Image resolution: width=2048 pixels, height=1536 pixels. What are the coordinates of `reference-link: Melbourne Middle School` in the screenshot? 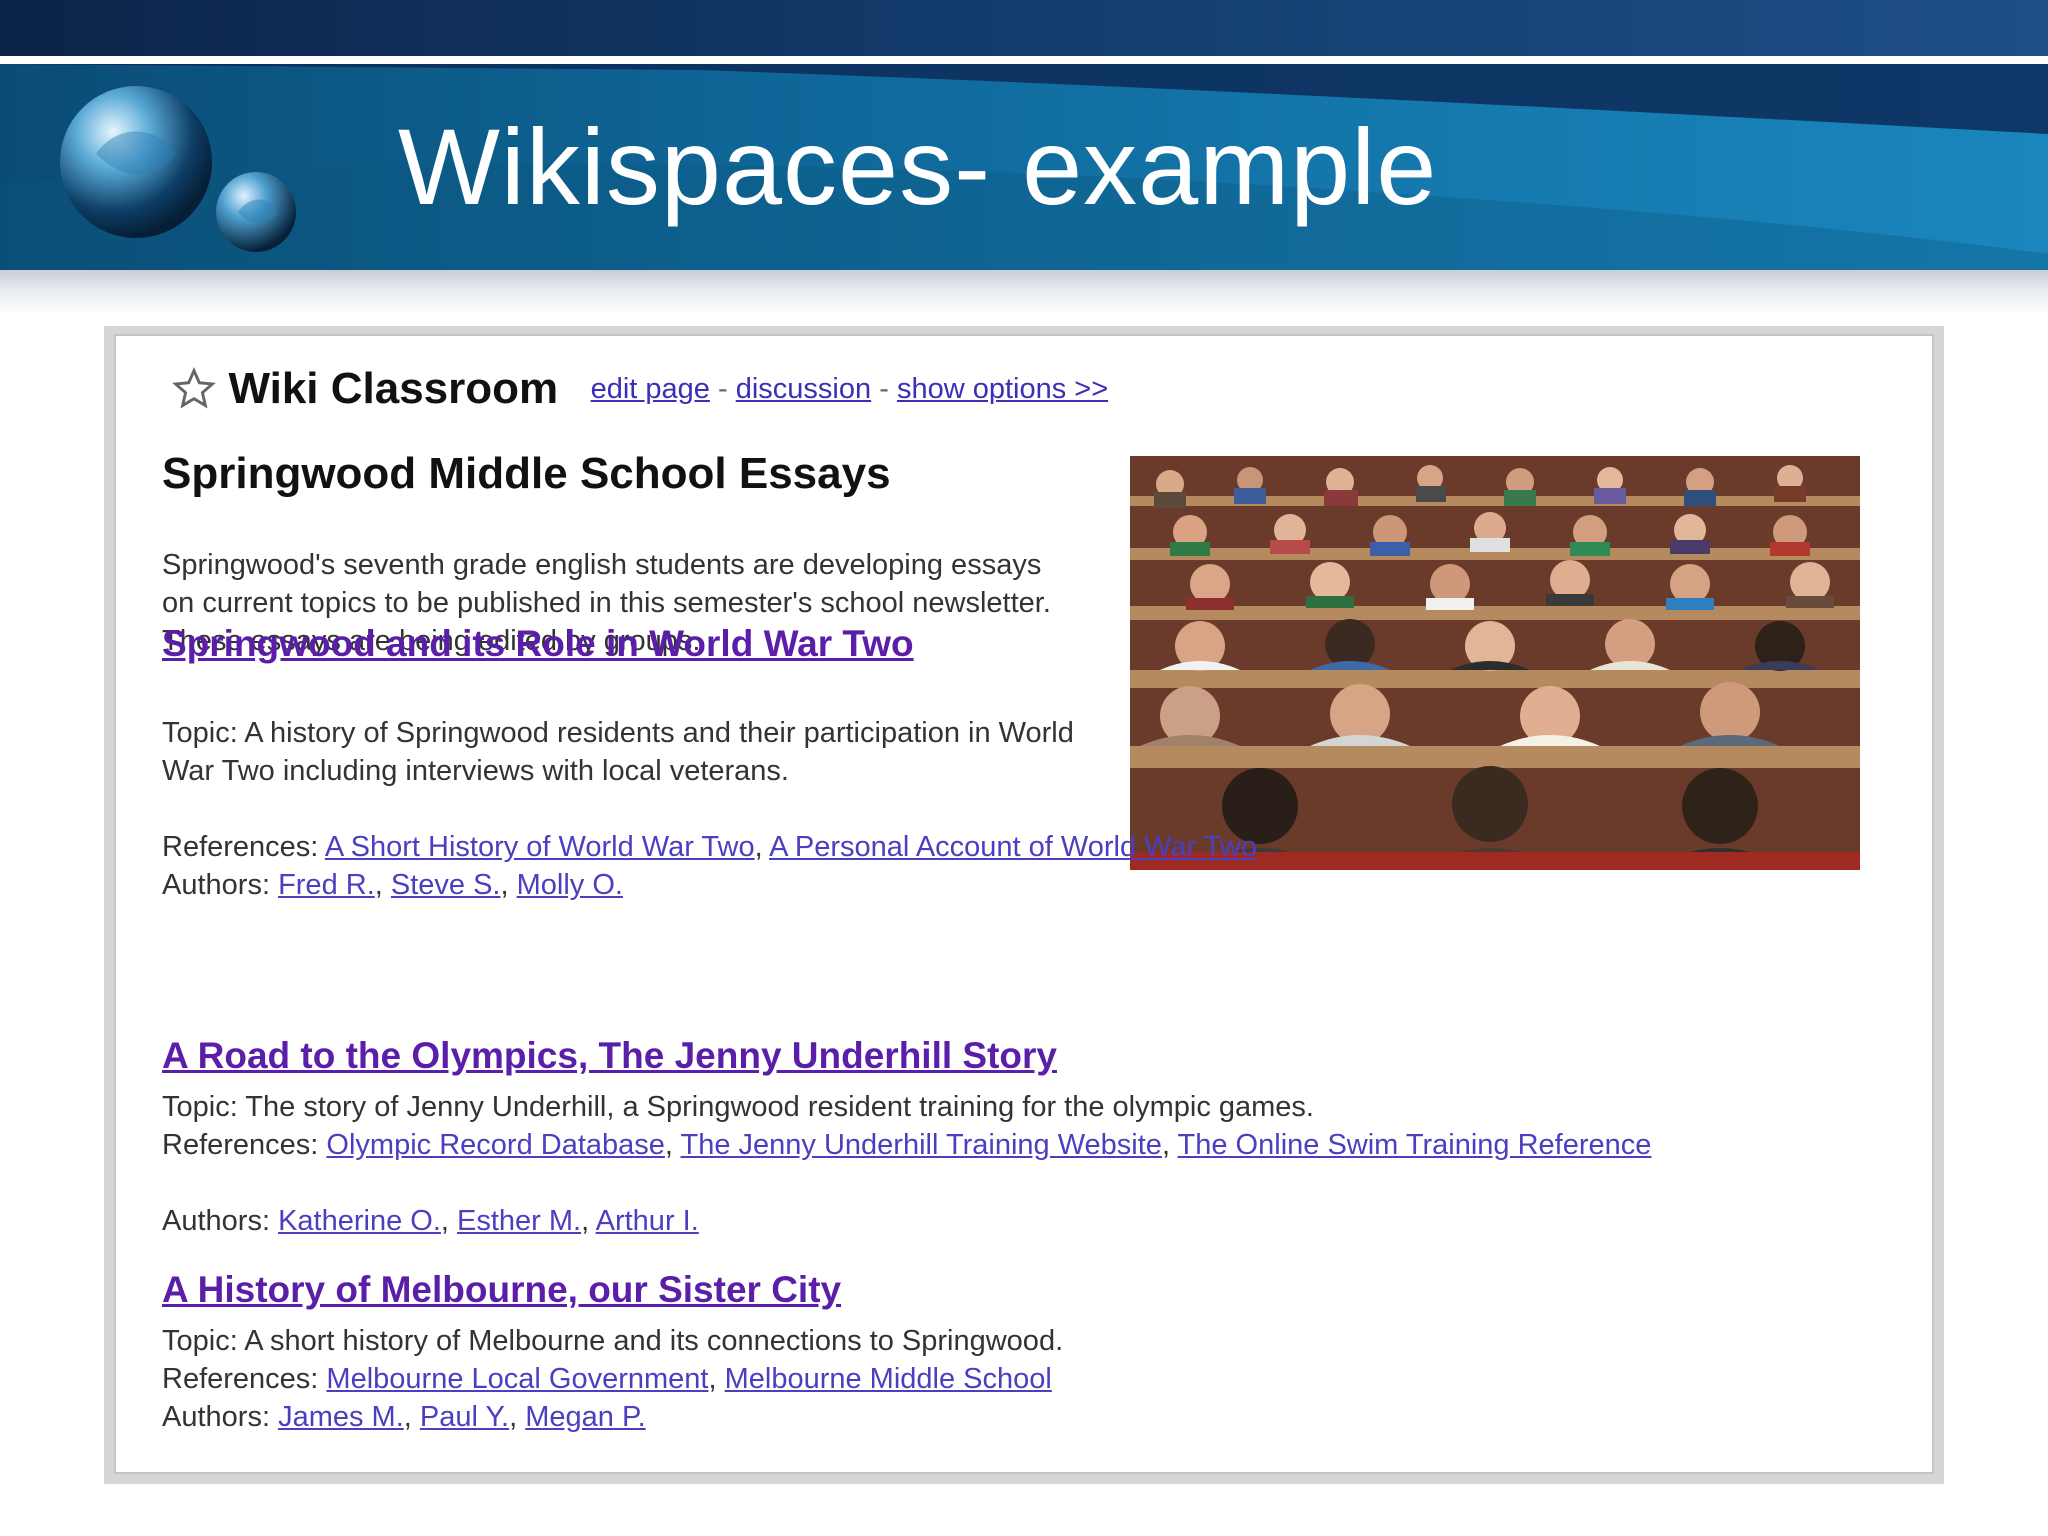 It's located at (888, 1379).